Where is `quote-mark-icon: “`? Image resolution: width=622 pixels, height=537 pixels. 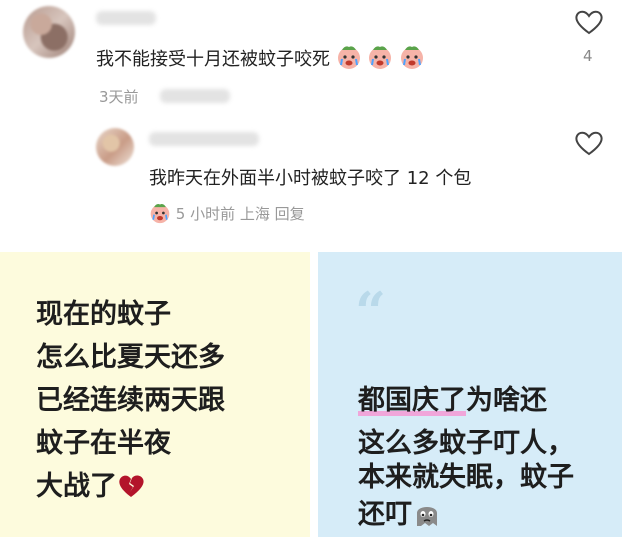 quote-mark-icon: “ is located at coordinates (371, 312).